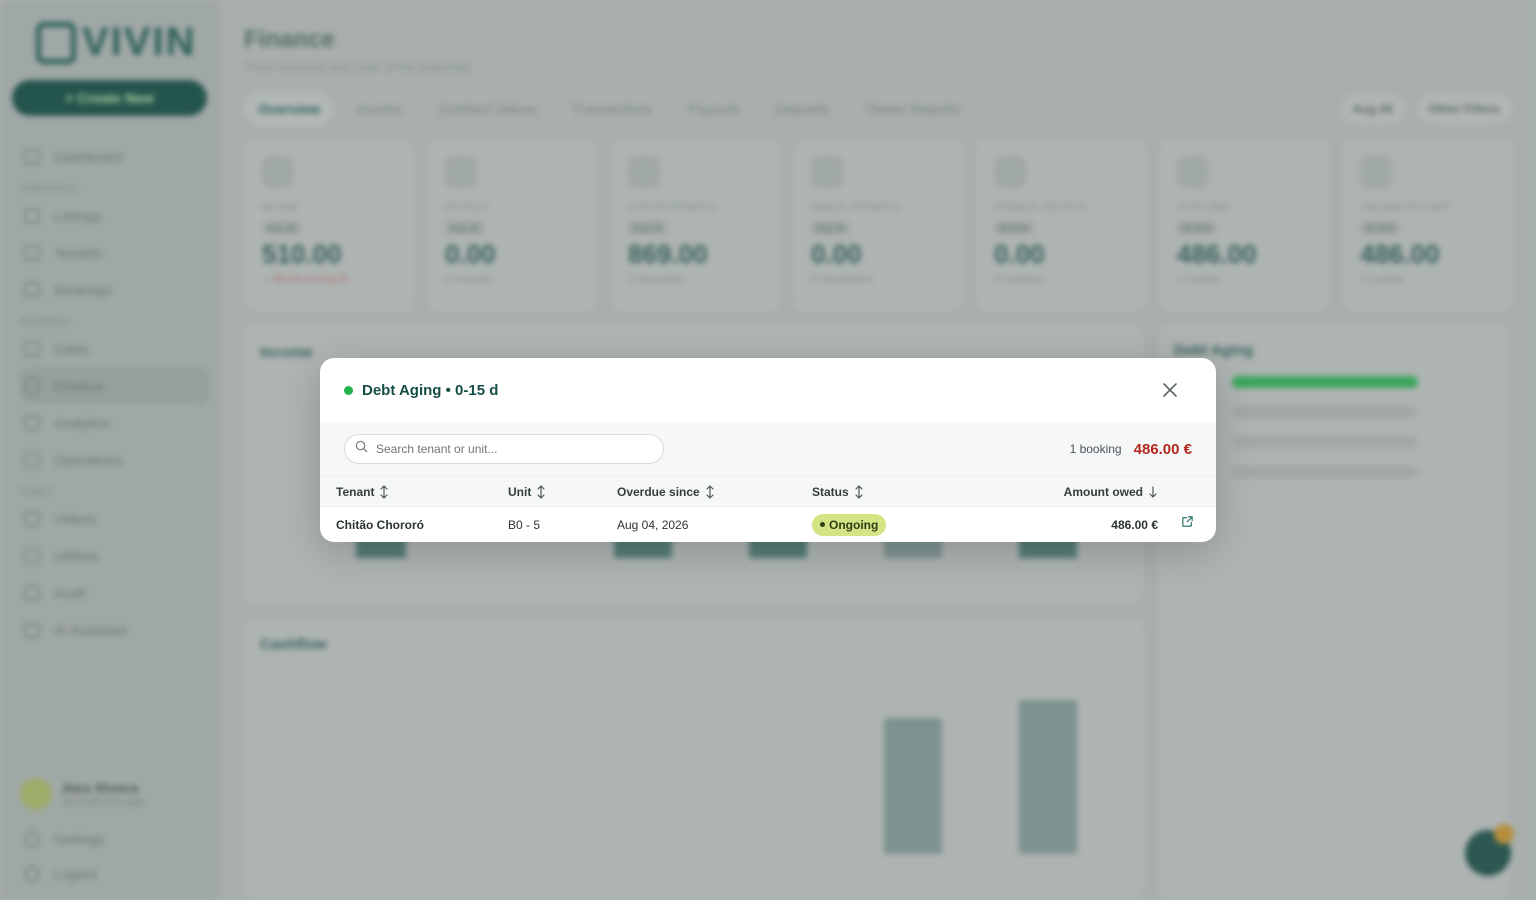 The image size is (1536, 900). Describe the element at coordinates (830, 491) in the screenshot. I see `column-label: Status` at that location.